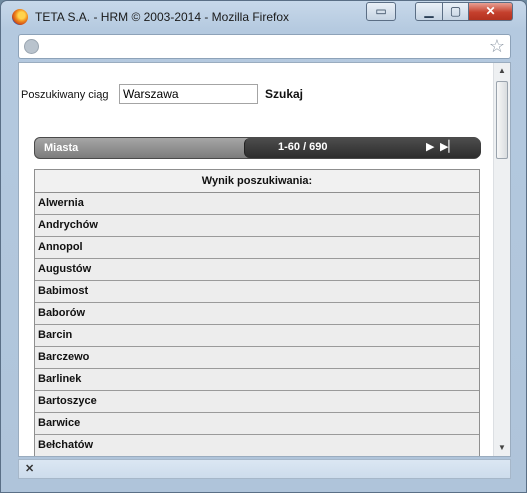  What do you see at coordinates (20, 17) in the screenshot?
I see `firefox-icon` at bounding box center [20, 17].